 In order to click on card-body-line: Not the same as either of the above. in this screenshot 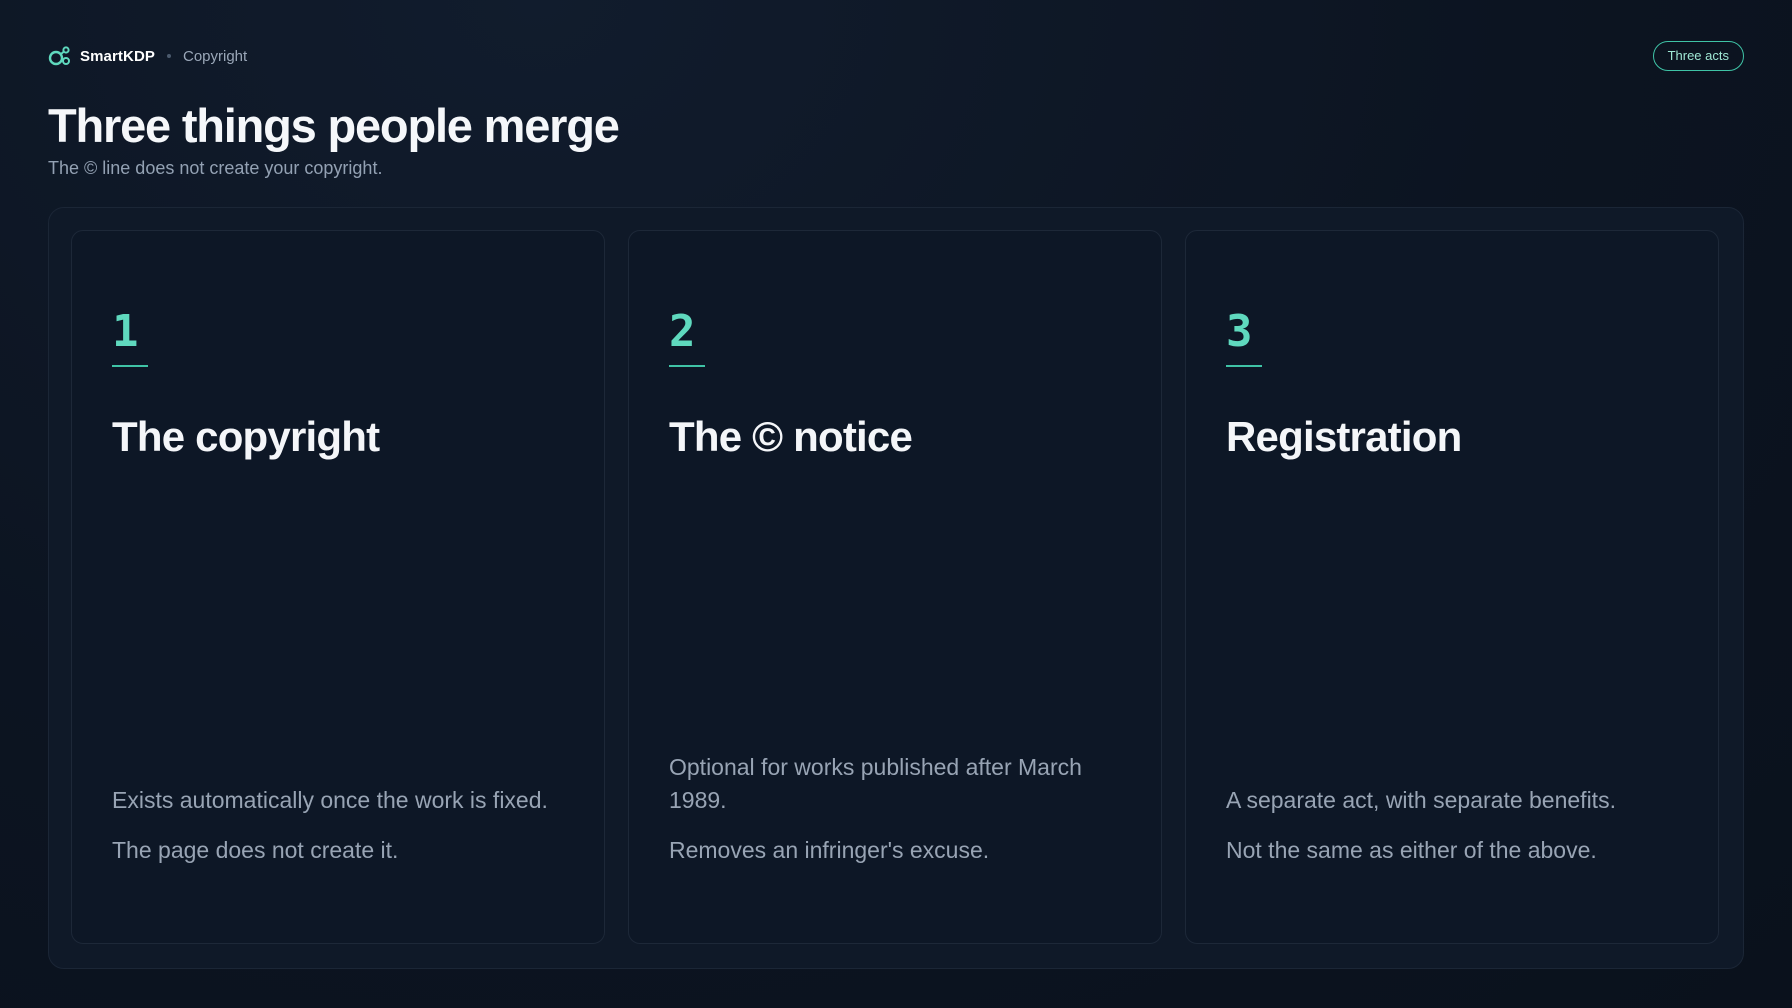, I will do `click(1411, 850)`.